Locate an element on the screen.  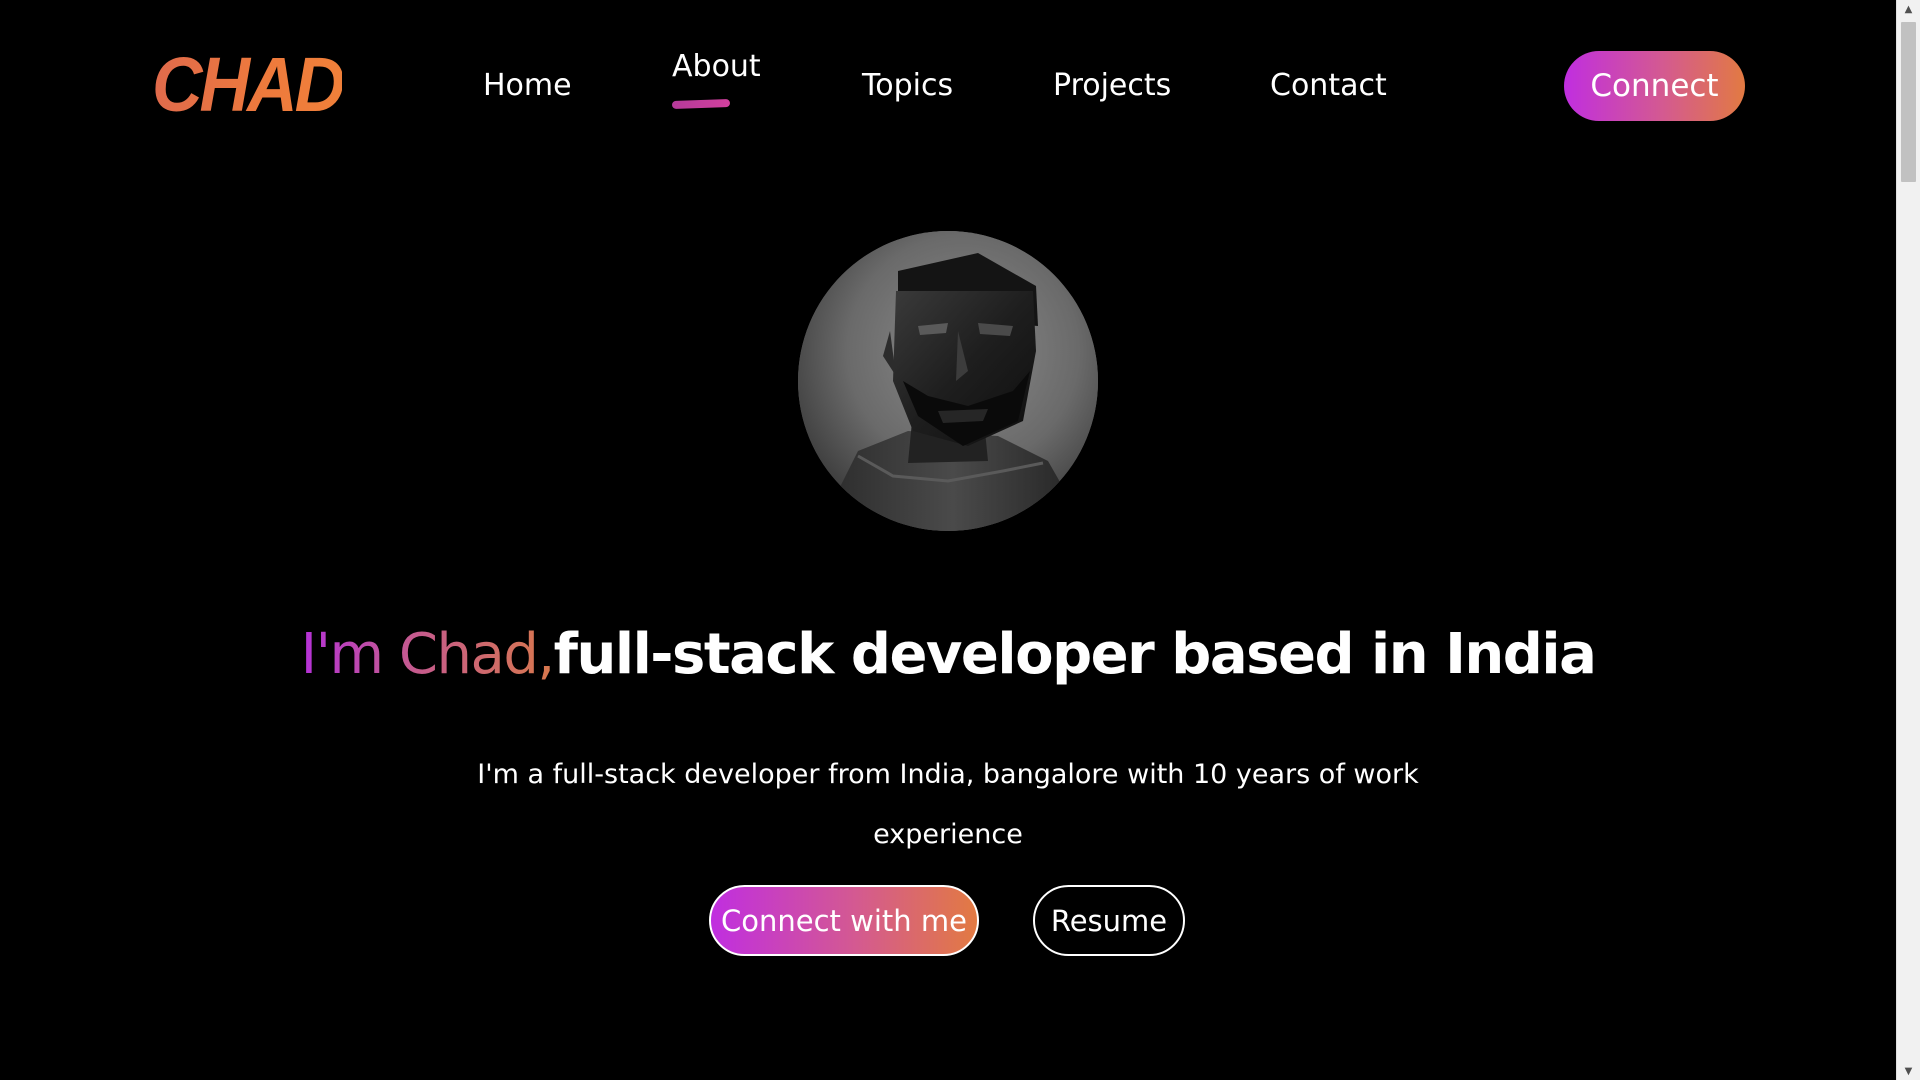
connect-with-me-button: Connect with me is located at coordinates (844, 920).